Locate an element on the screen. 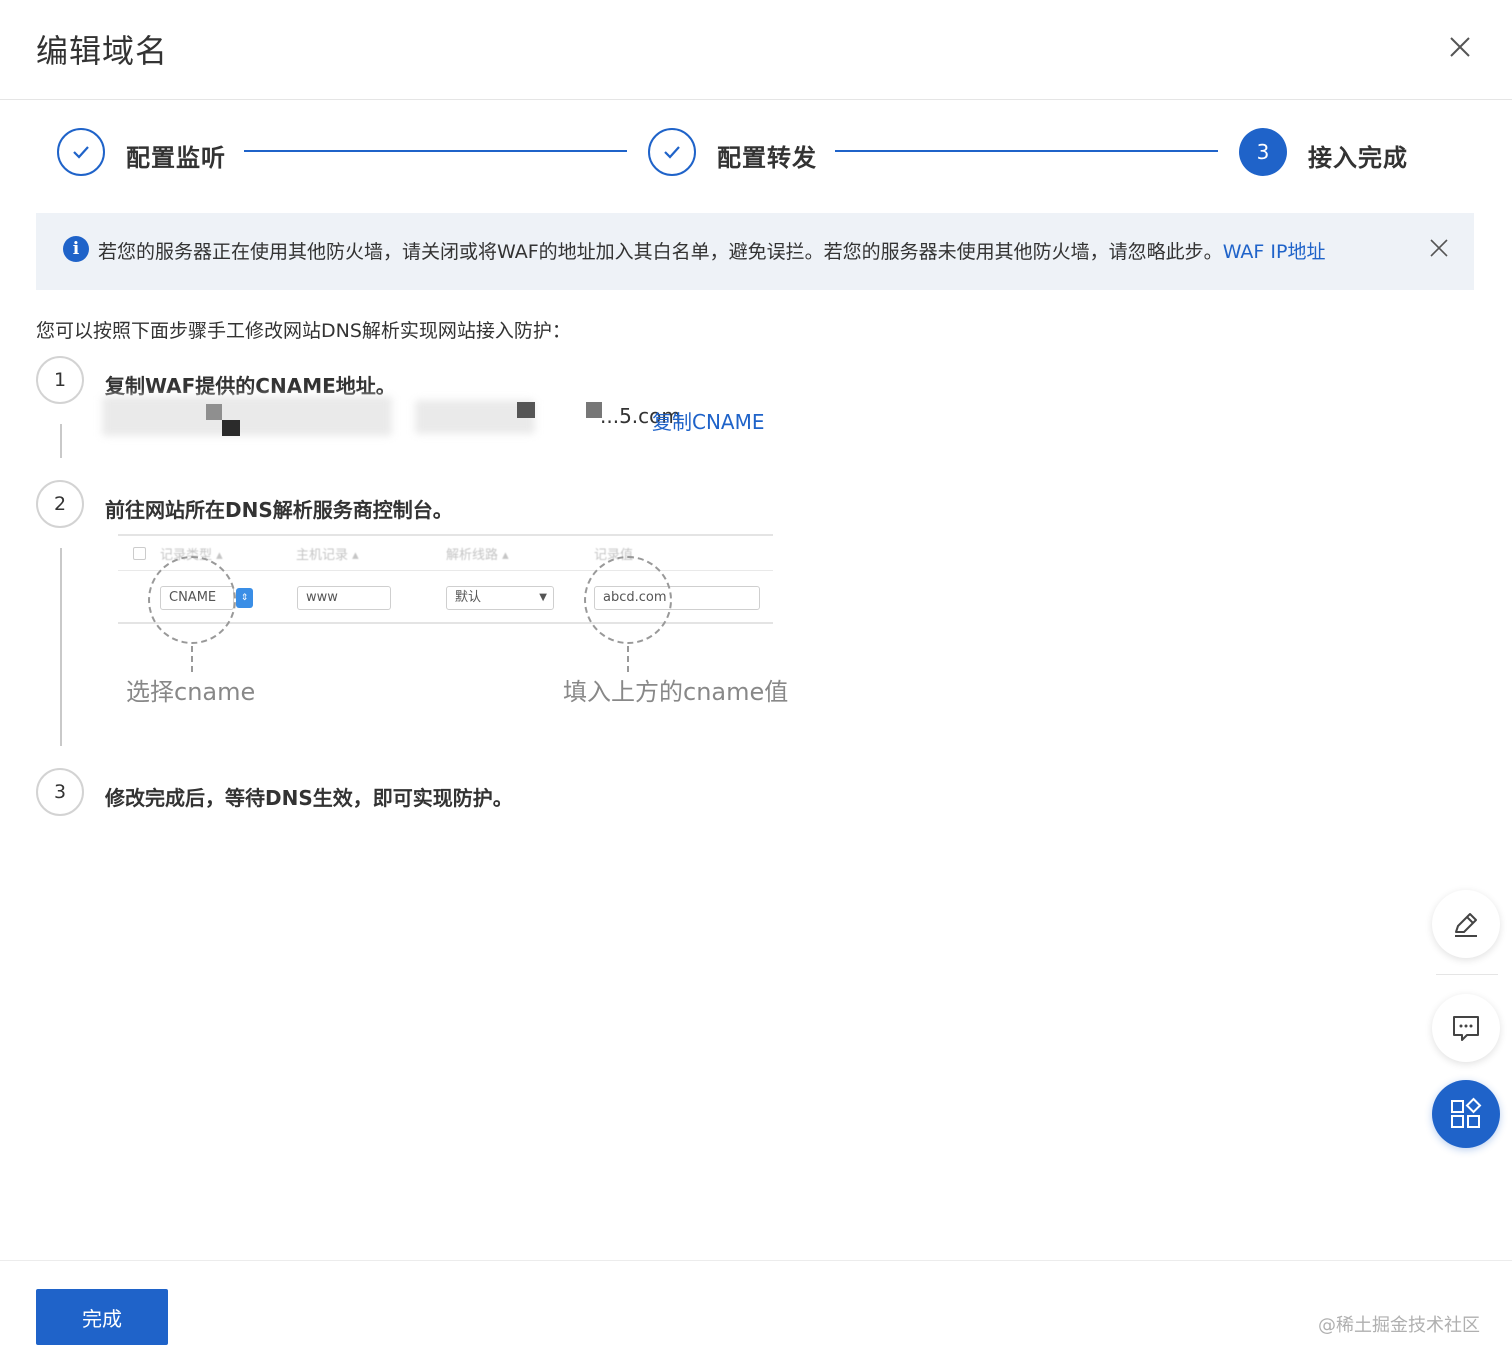  checkbox is located at coordinates (139, 553).